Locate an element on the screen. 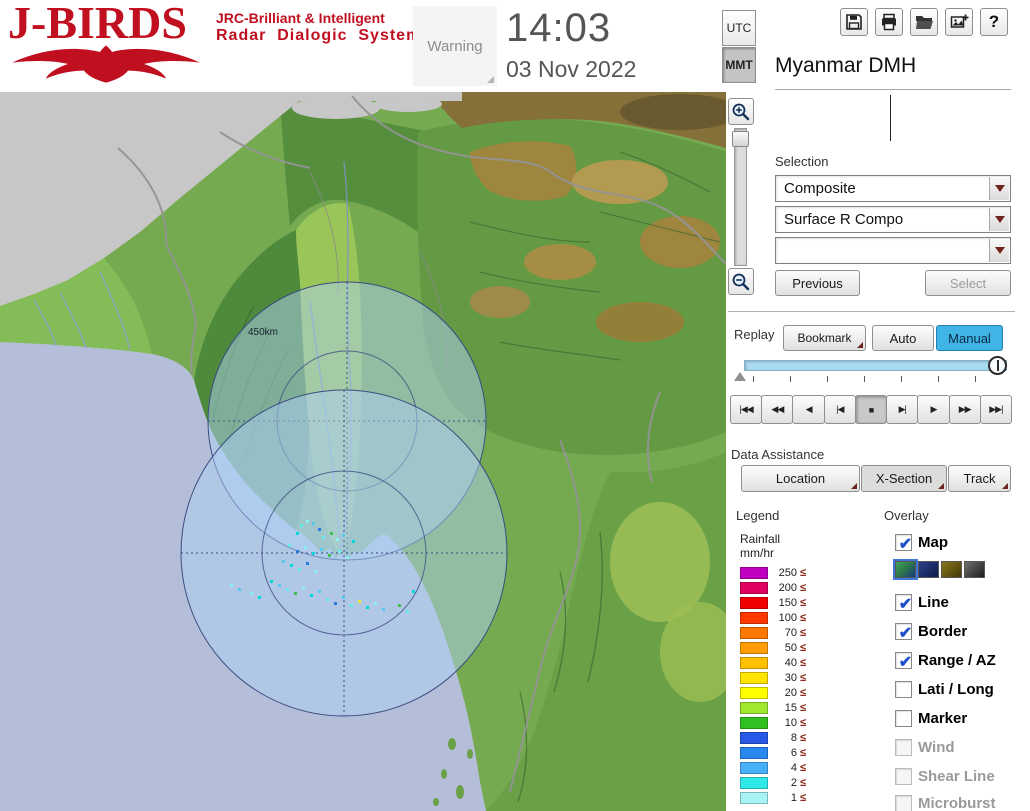 This screenshot has width=1030, height=811. location-label: Location is located at coordinates (800, 478).